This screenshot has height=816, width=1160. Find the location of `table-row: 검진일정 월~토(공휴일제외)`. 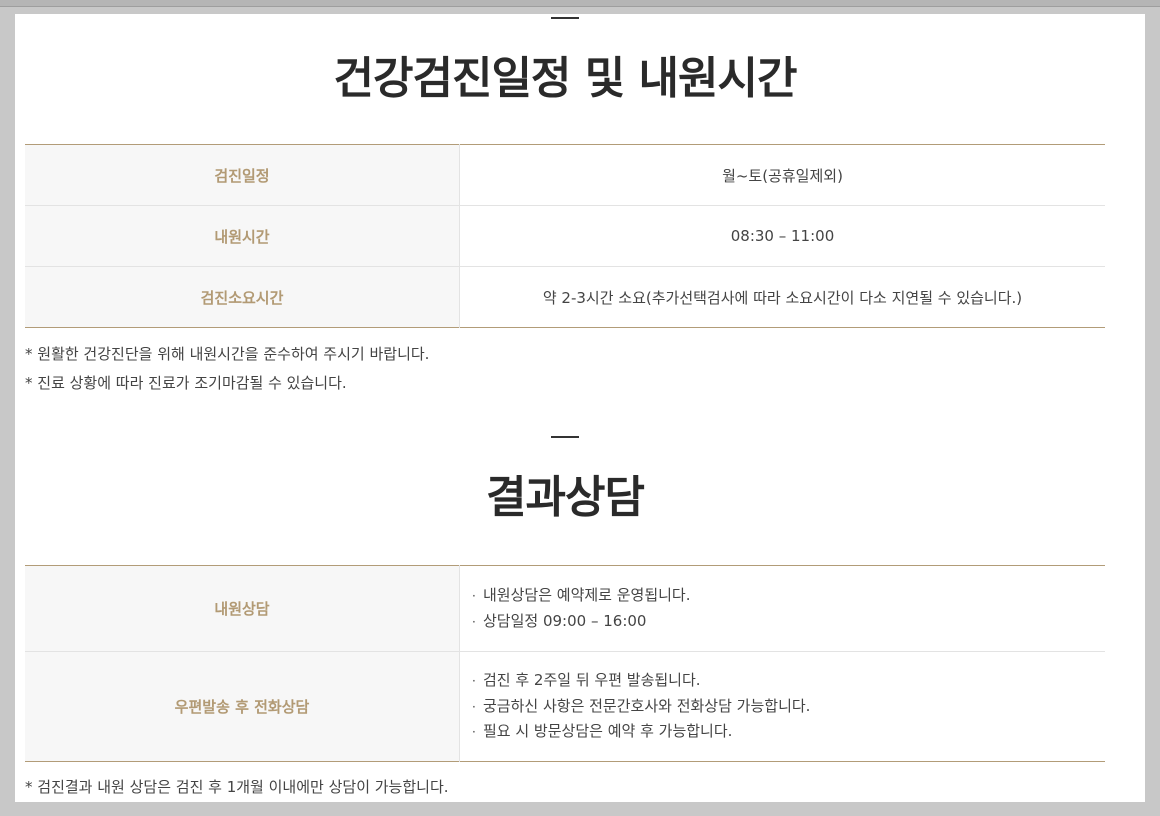

table-row: 검진일정 월~토(공휴일제외) is located at coordinates (565, 175).